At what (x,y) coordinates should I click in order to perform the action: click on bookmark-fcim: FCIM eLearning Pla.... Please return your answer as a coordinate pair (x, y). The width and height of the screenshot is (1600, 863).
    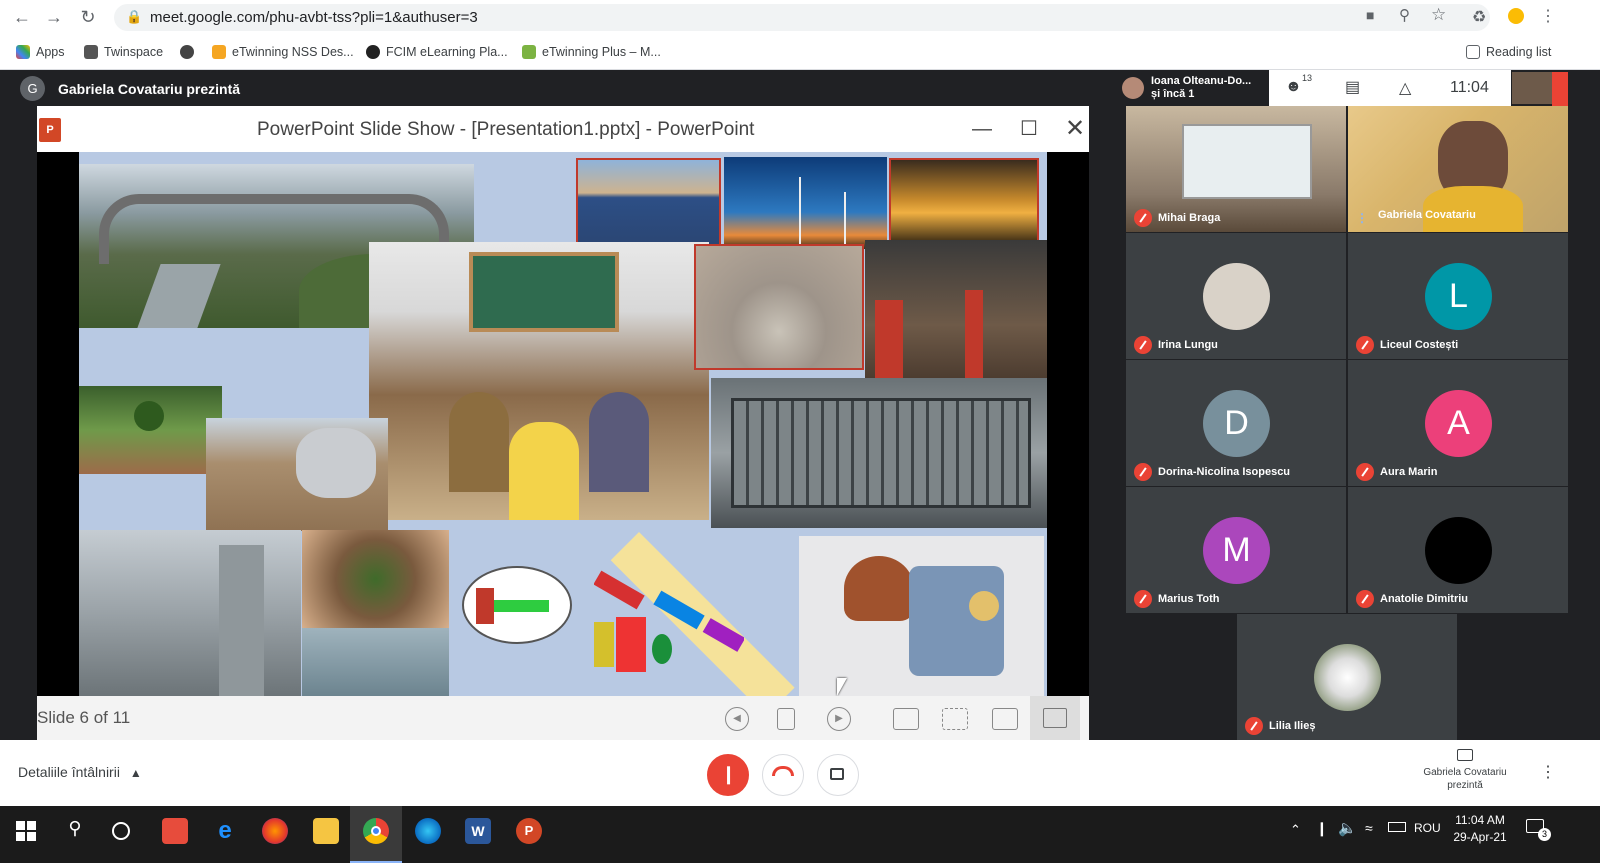
    Looking at the image, I should click on (437, 52).